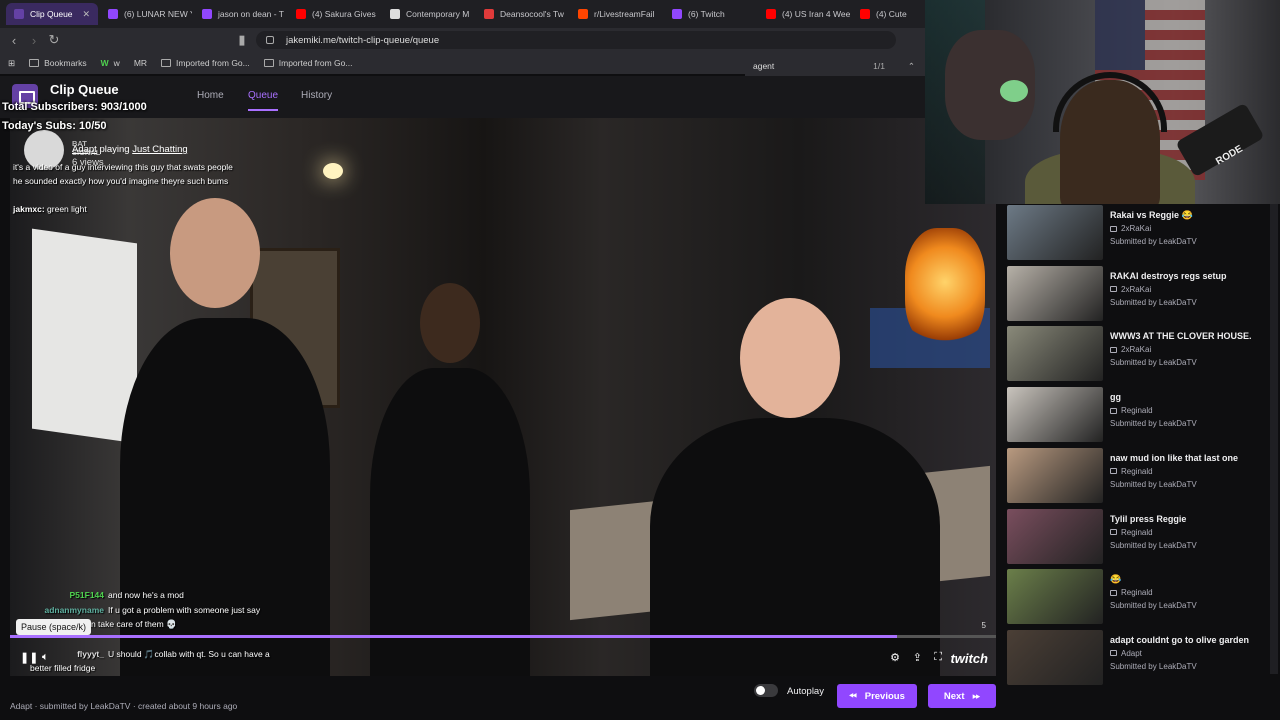 Image resolution: width=1280 pixels, height=720 pixels. Describe the element at coordinates (54, 627) in the screenshot. I see `pause-tooltip: Pause (space/k)` at that location.